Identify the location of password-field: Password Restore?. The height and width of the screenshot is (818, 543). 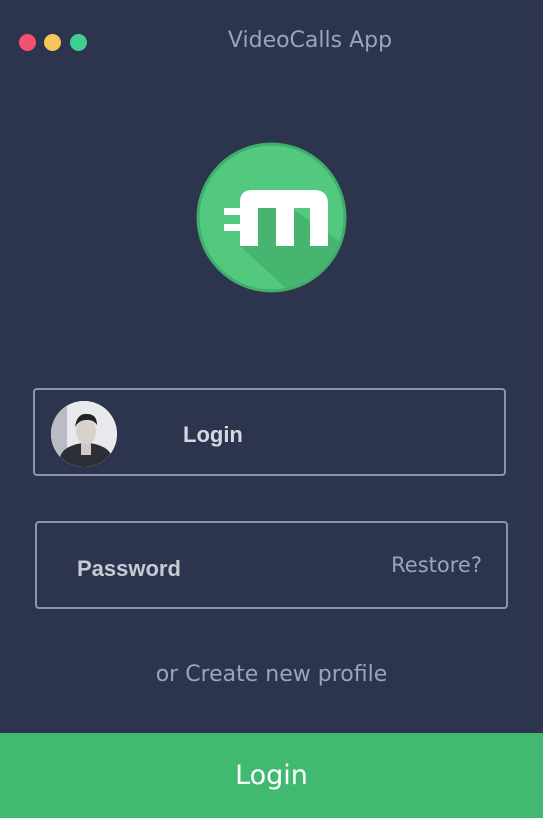
(271, 565).